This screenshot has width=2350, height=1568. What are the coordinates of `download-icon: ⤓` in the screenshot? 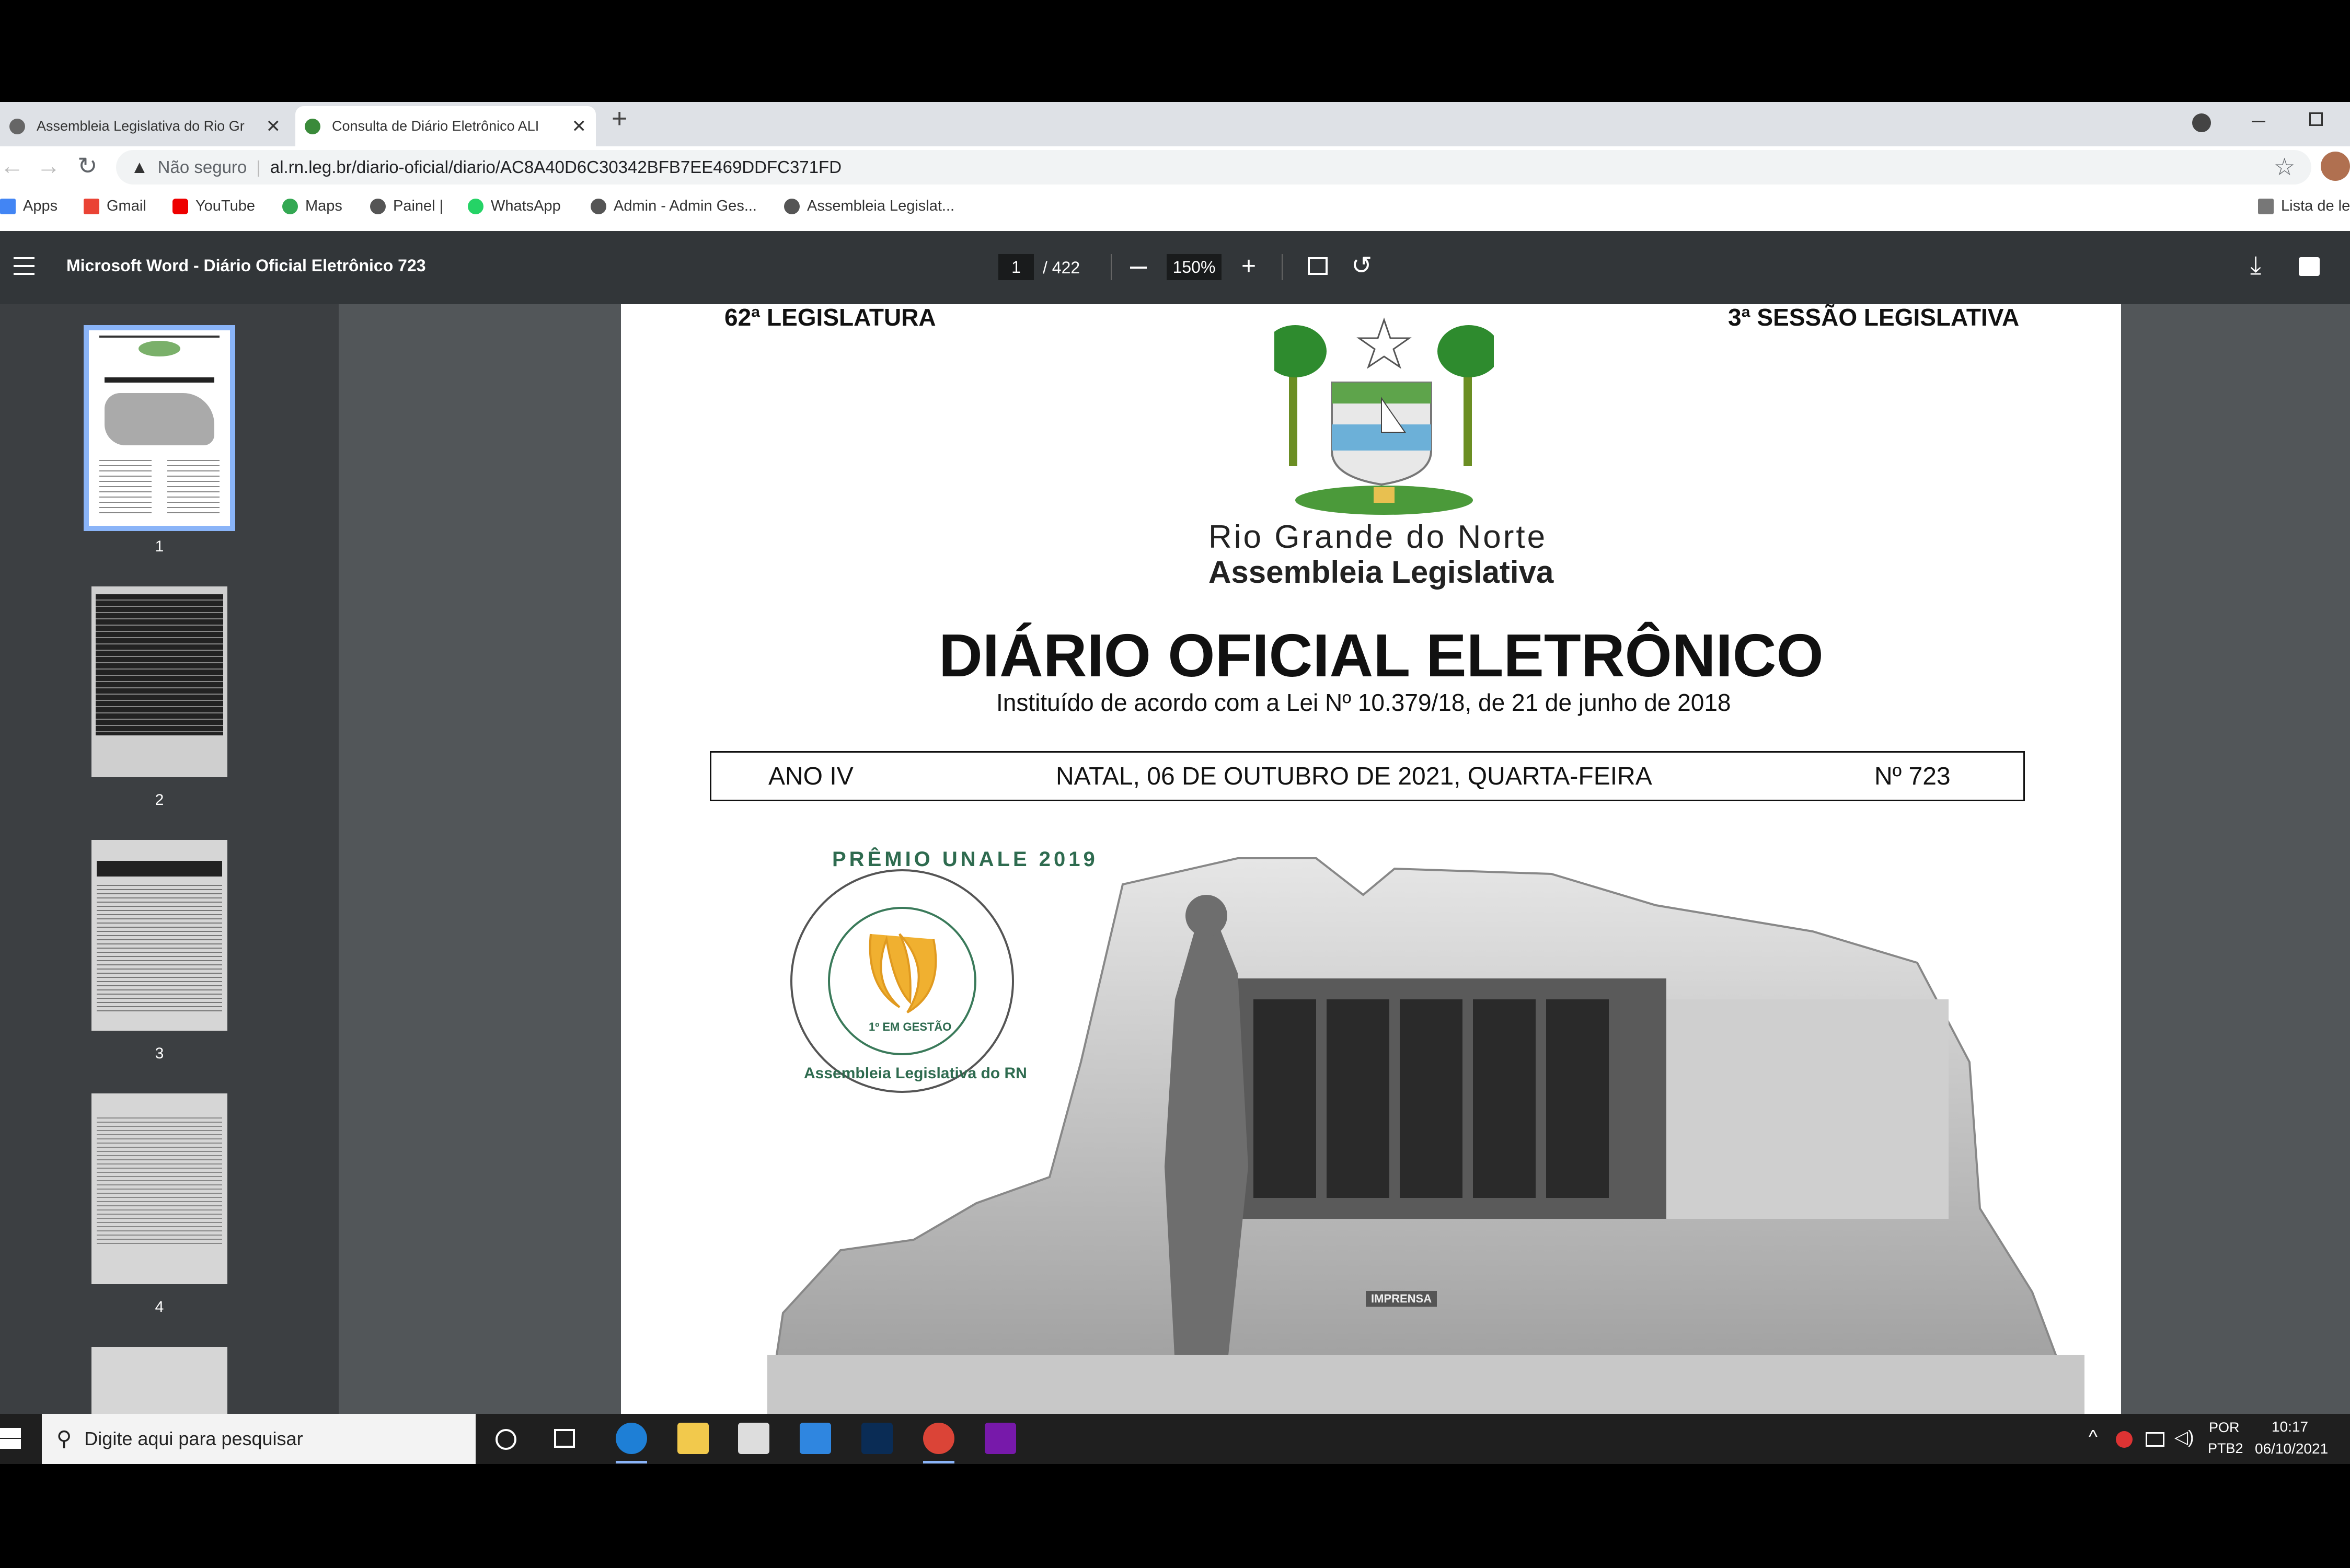 It's located at (2256, 265).